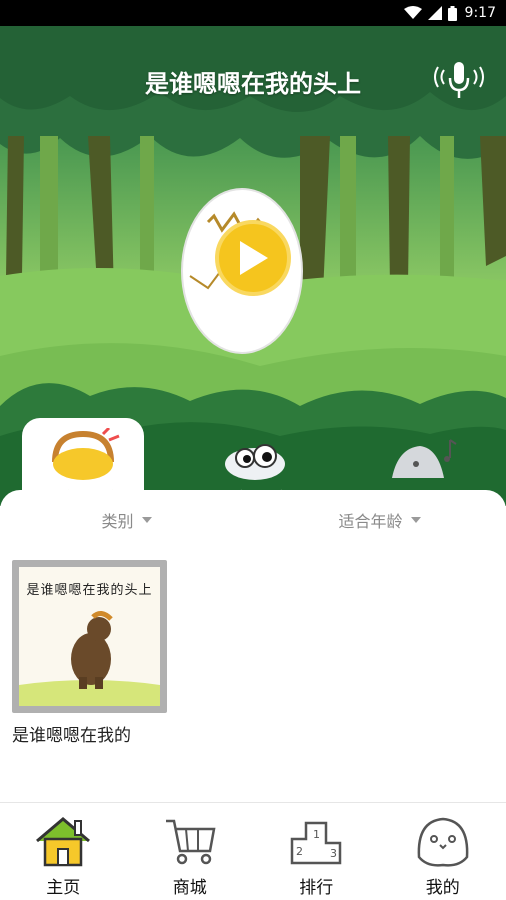 Image resolution: width=506 pixels, height=900 pixels. What do you see at coordinates (189, 888) in the screenshot?
I see `nav-shop-label: 商城` at bounding box center [189, 888].